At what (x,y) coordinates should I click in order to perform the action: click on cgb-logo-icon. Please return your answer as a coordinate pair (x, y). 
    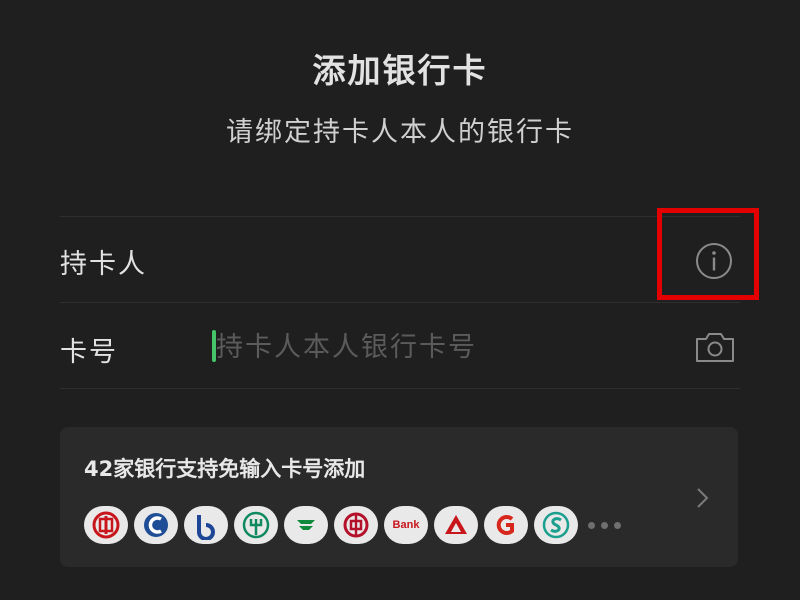
    Looking at the image, I should click on (506, 525).